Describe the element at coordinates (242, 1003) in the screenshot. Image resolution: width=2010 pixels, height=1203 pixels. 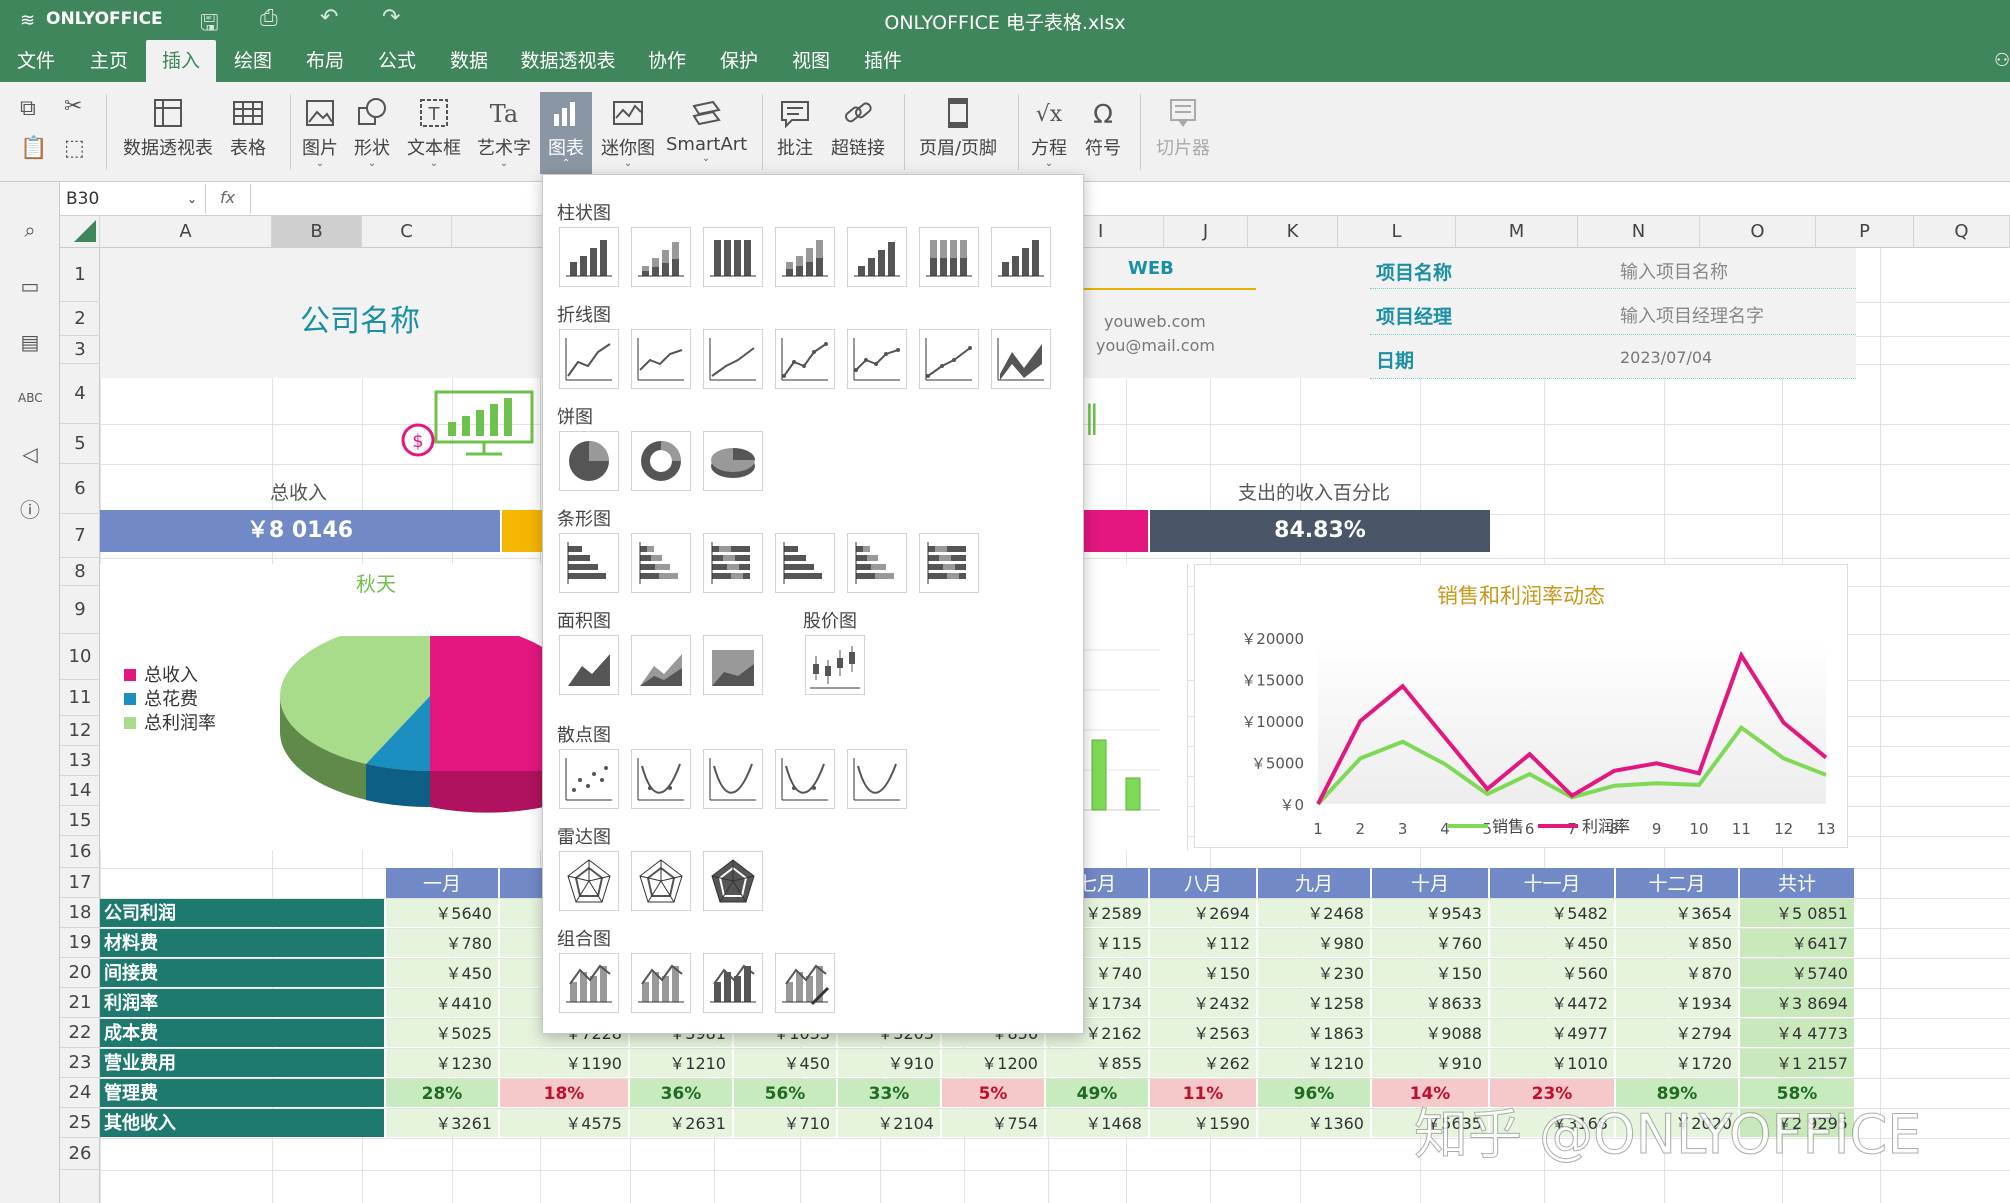
I see `row-label: 利润率` at that location.